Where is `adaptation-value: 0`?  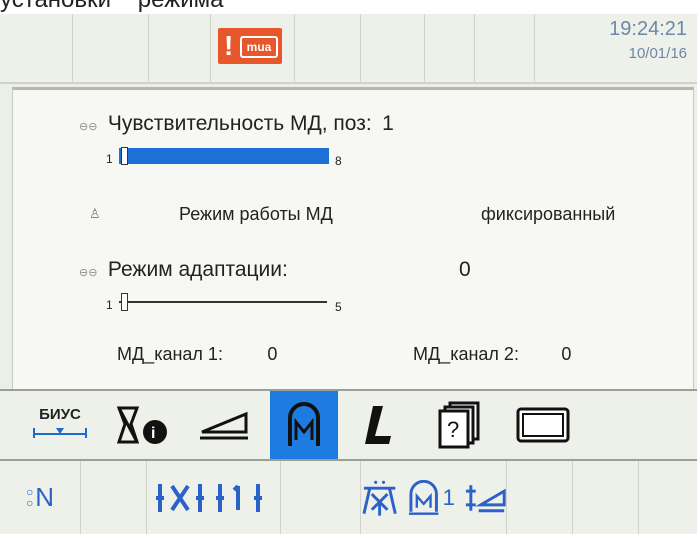 adaptation-value: 0 is located at coordinates (465, 269).